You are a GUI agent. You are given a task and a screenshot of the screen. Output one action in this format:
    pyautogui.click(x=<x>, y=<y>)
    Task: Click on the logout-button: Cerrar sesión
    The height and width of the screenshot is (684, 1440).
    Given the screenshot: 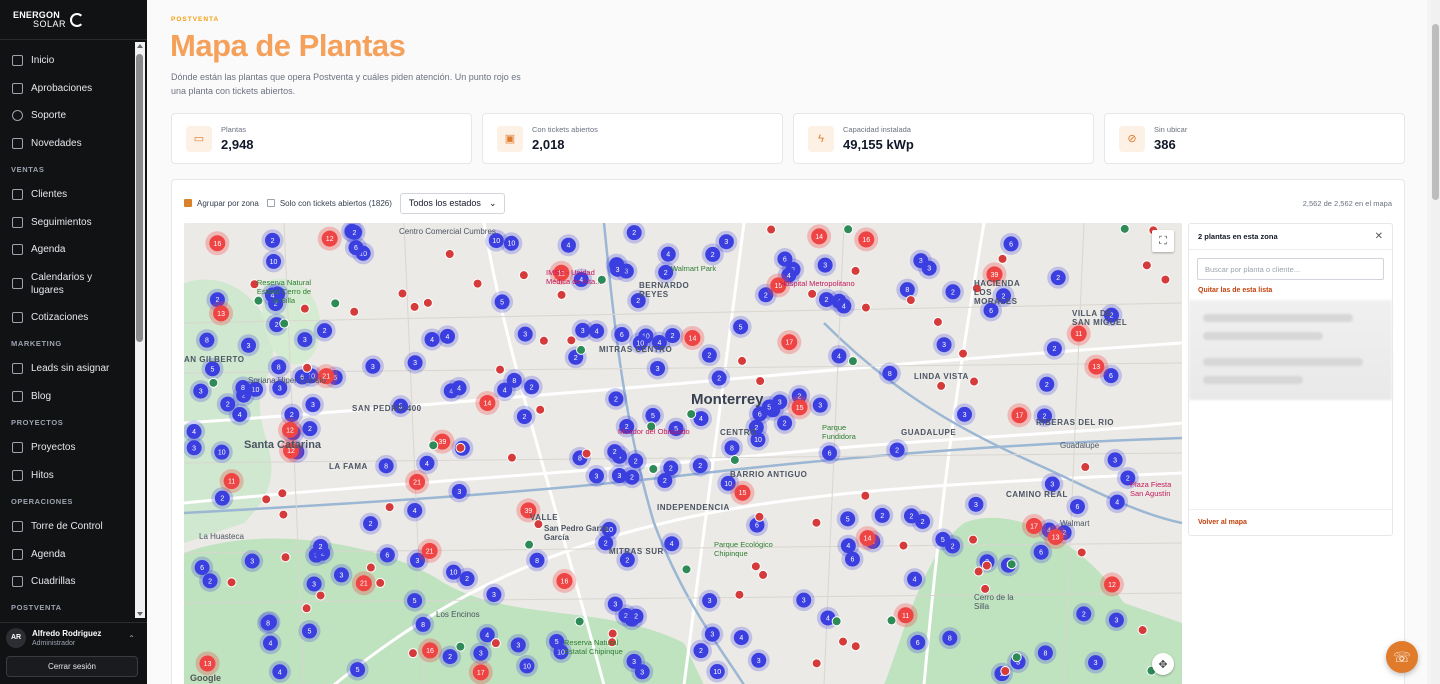 What is the action you would take?
    pyautogui.click(x=72, y=666)
    